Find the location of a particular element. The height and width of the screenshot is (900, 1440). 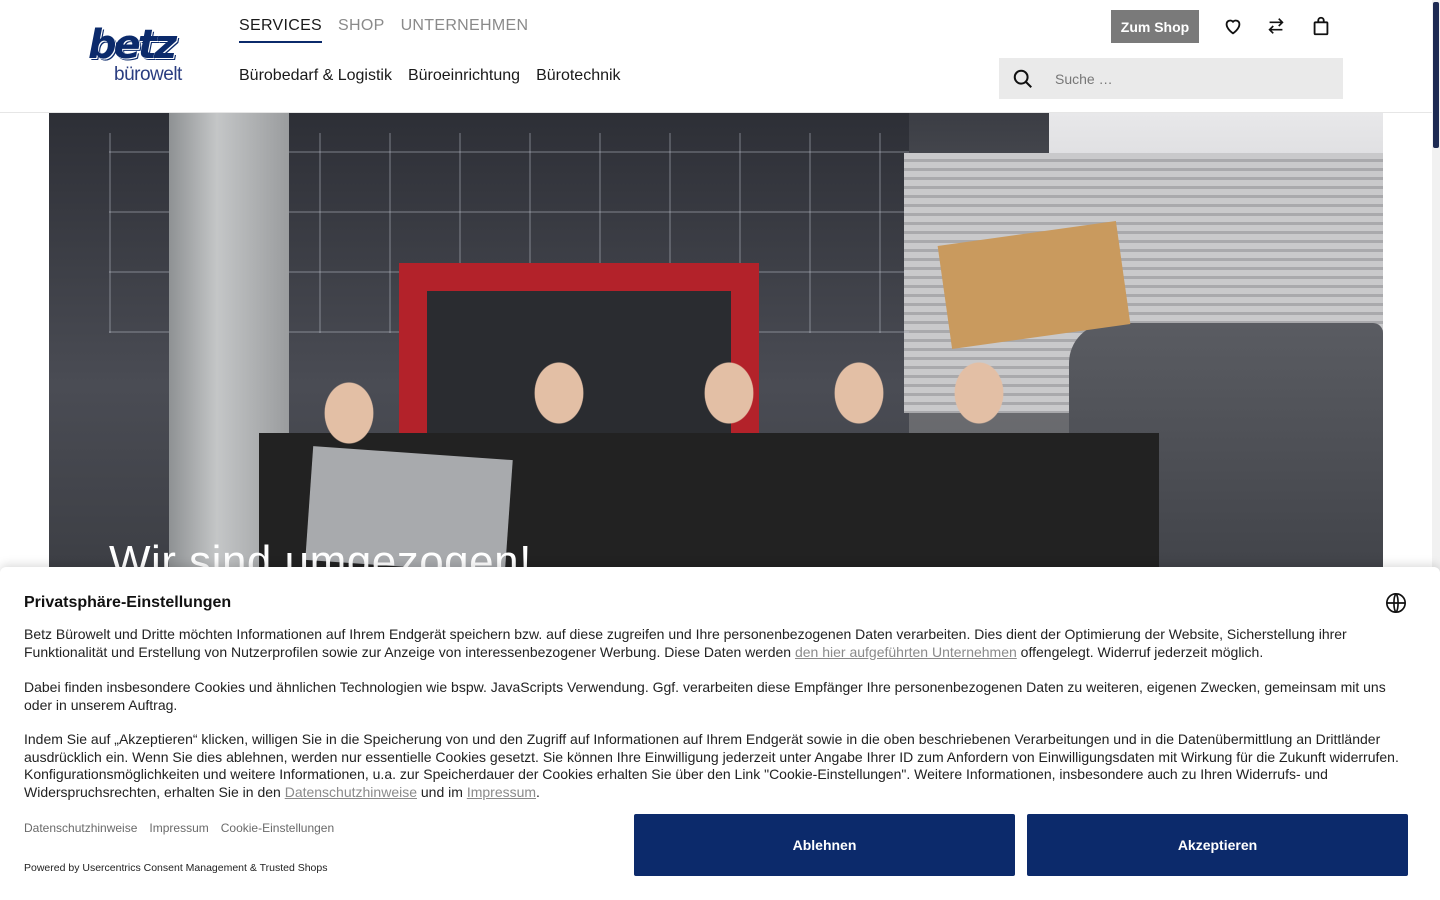

footer-link-cookie-settings: Cookie-Einstellungen is located at coordinates (277, 828).